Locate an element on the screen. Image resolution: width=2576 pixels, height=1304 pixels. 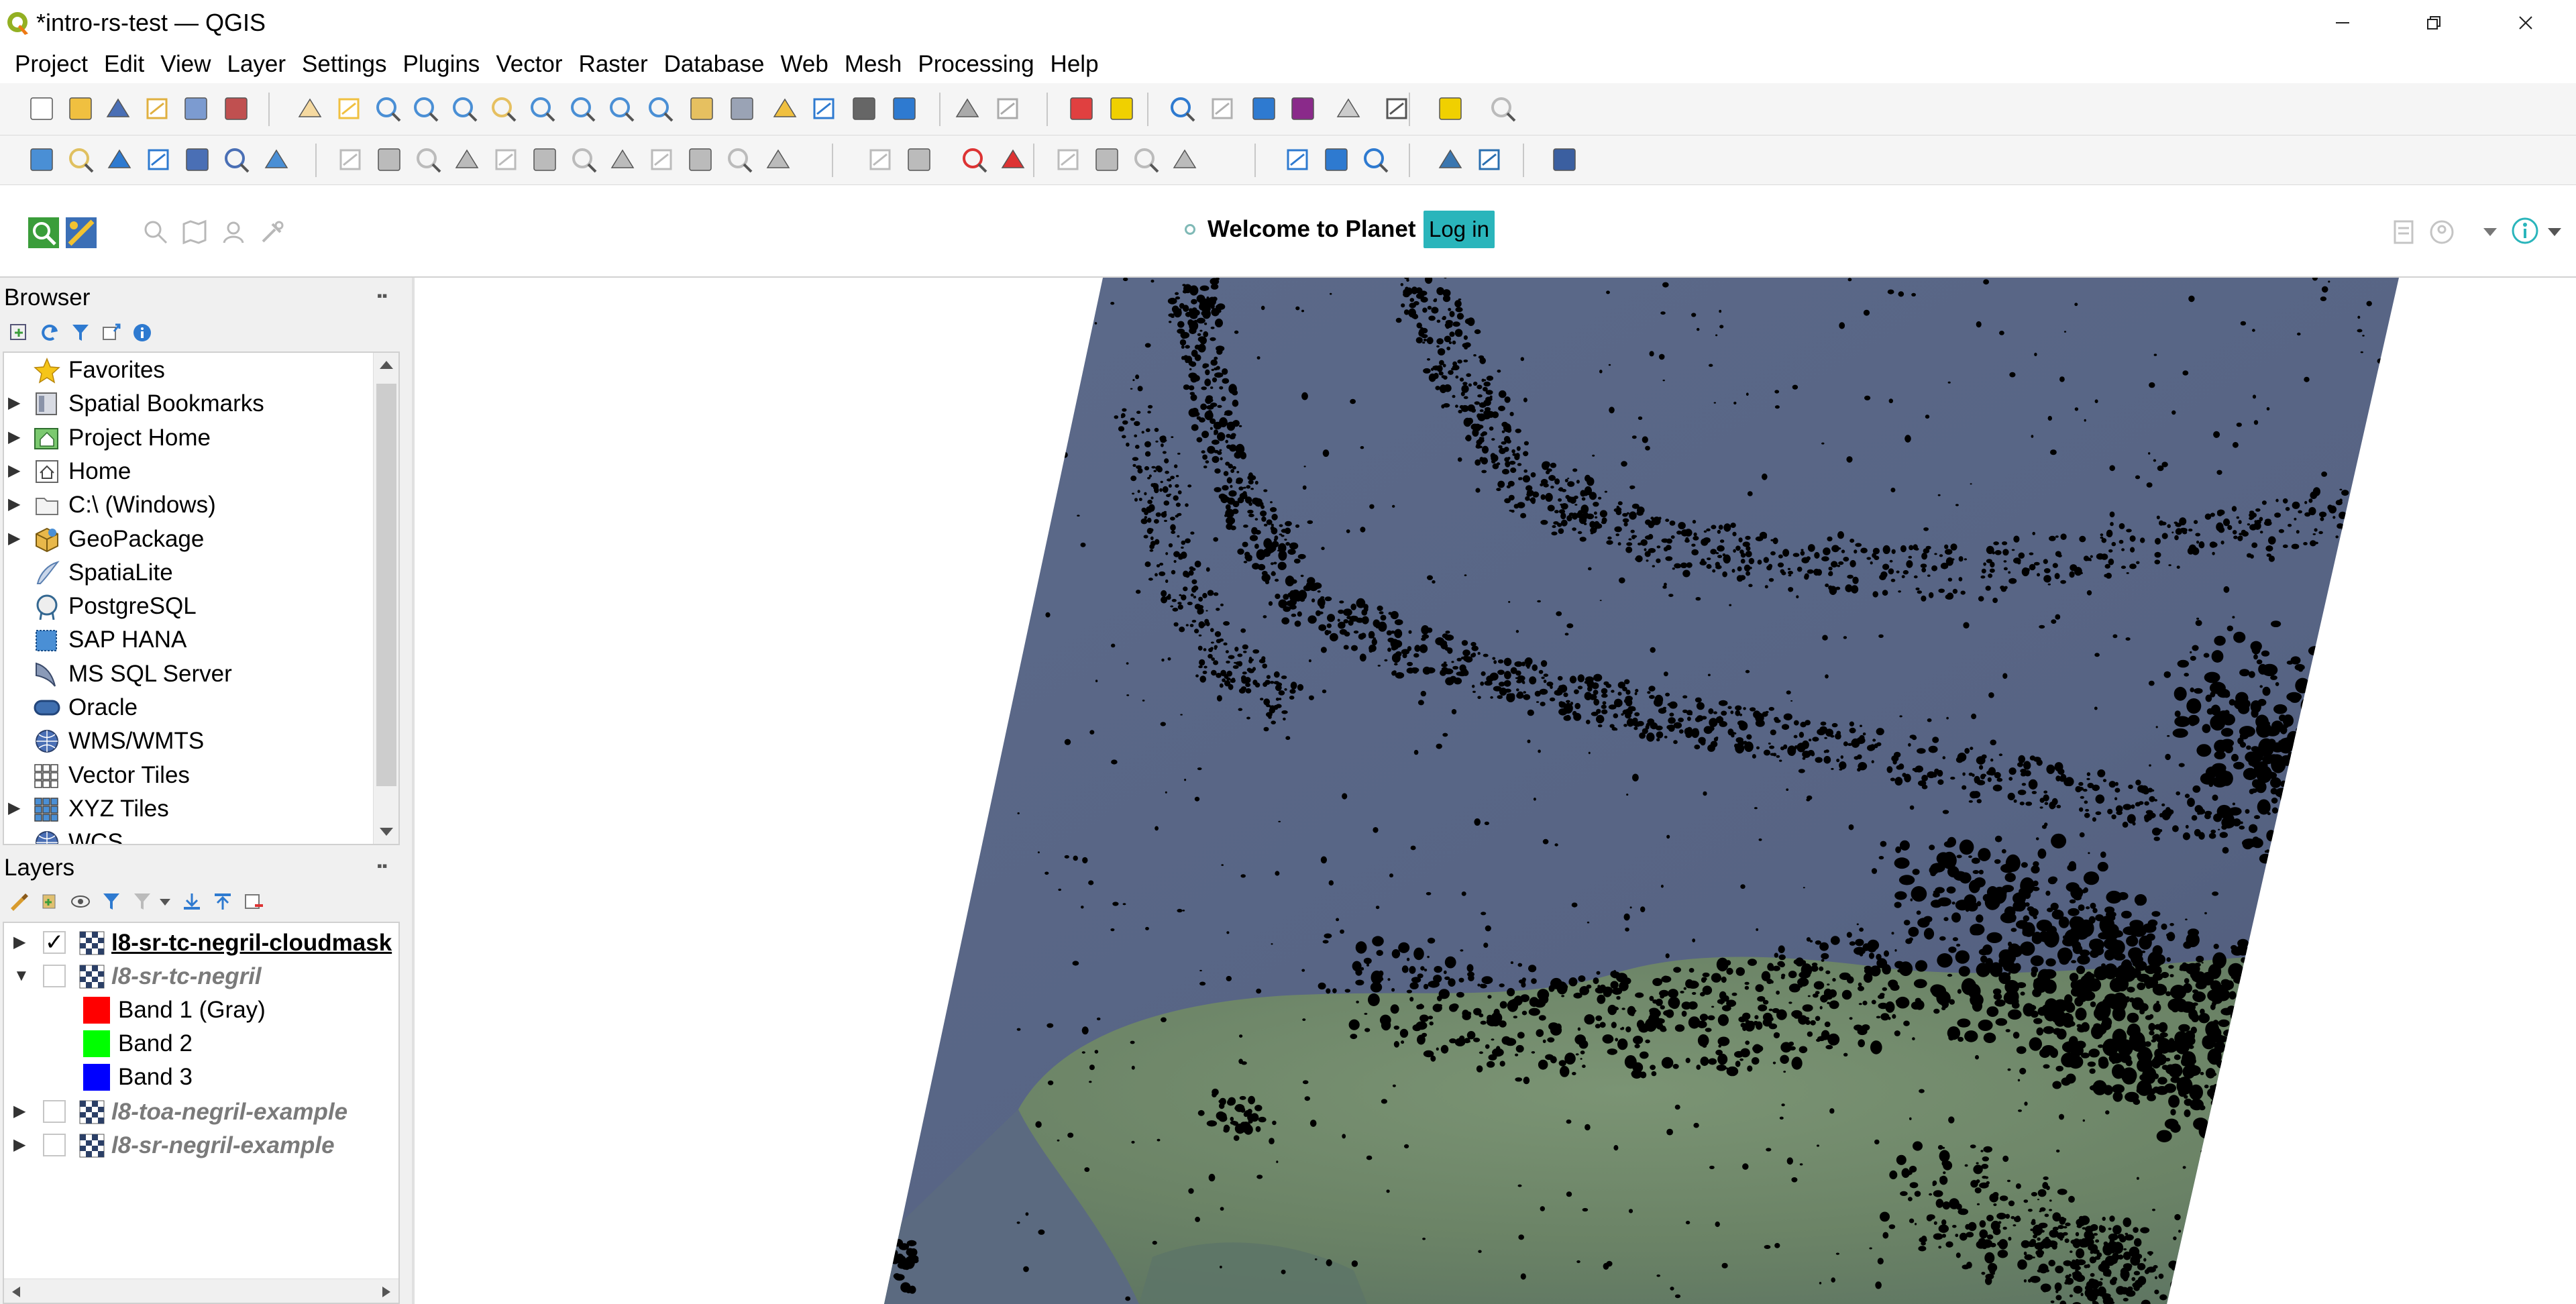
scrollbar-thumb is located at coordinates (386, 585).